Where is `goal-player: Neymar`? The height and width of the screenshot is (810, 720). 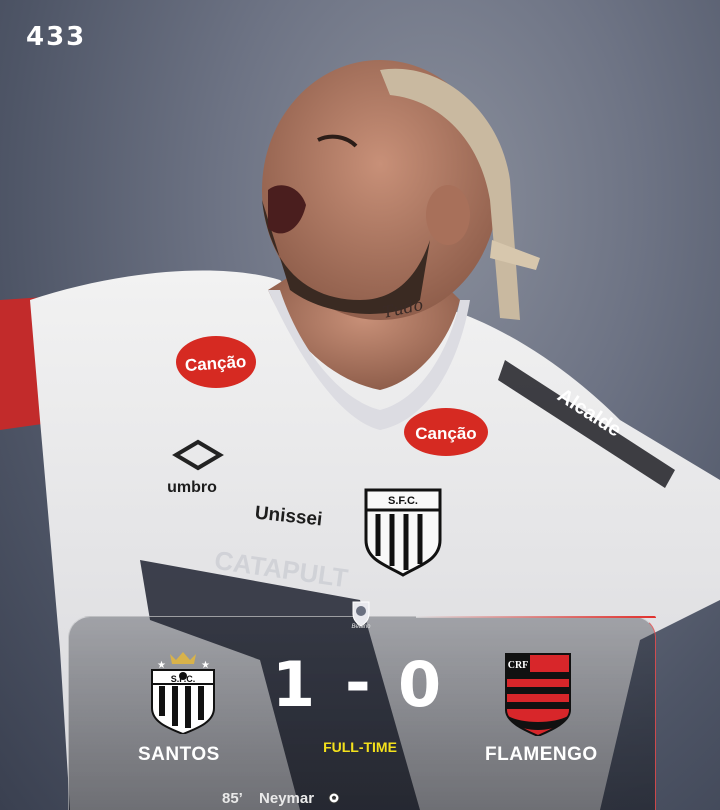 goal-player: Neymar is located at coordinates (287, 798).